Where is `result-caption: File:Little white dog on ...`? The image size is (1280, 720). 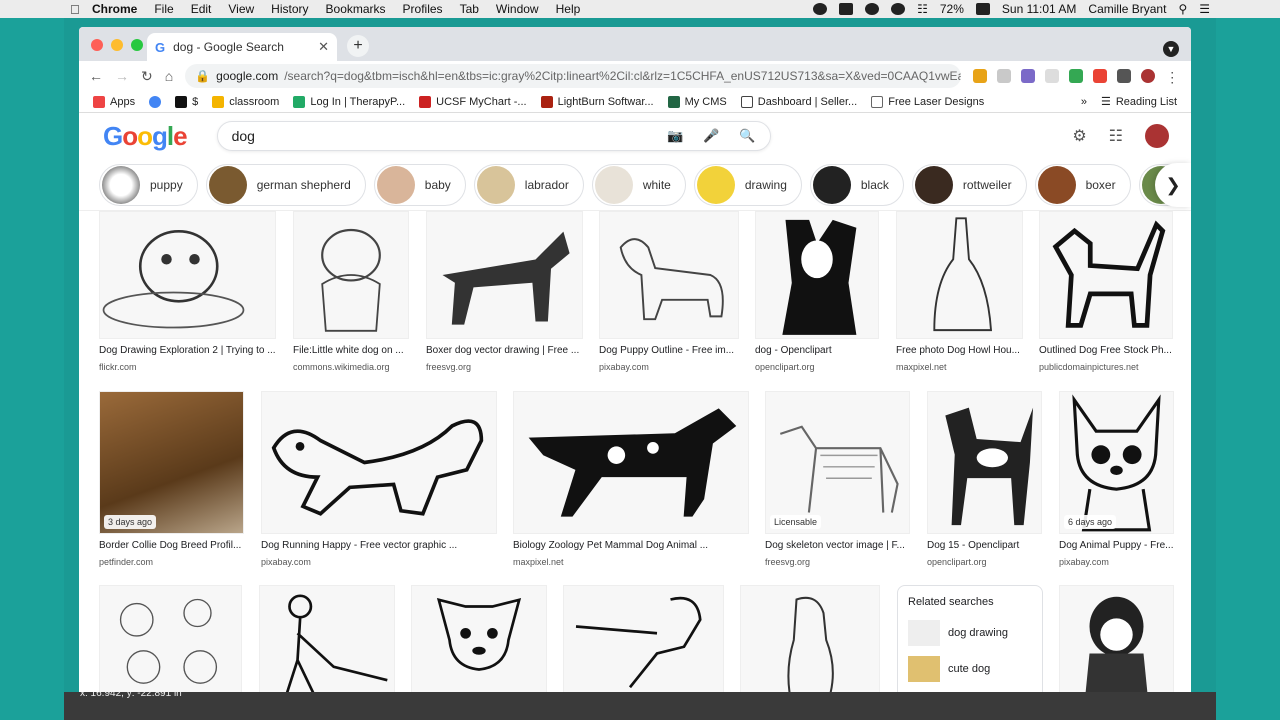 result-caption: File:Little white dog on ... is located at coordinates (351, 350).